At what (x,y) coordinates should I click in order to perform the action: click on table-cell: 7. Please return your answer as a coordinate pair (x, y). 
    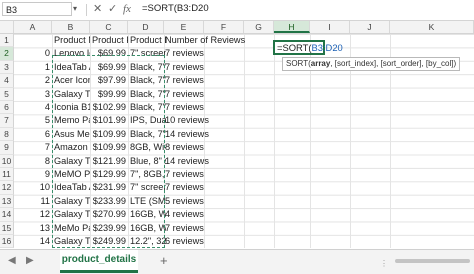
    Looking at the image, I should click on (33, 147).